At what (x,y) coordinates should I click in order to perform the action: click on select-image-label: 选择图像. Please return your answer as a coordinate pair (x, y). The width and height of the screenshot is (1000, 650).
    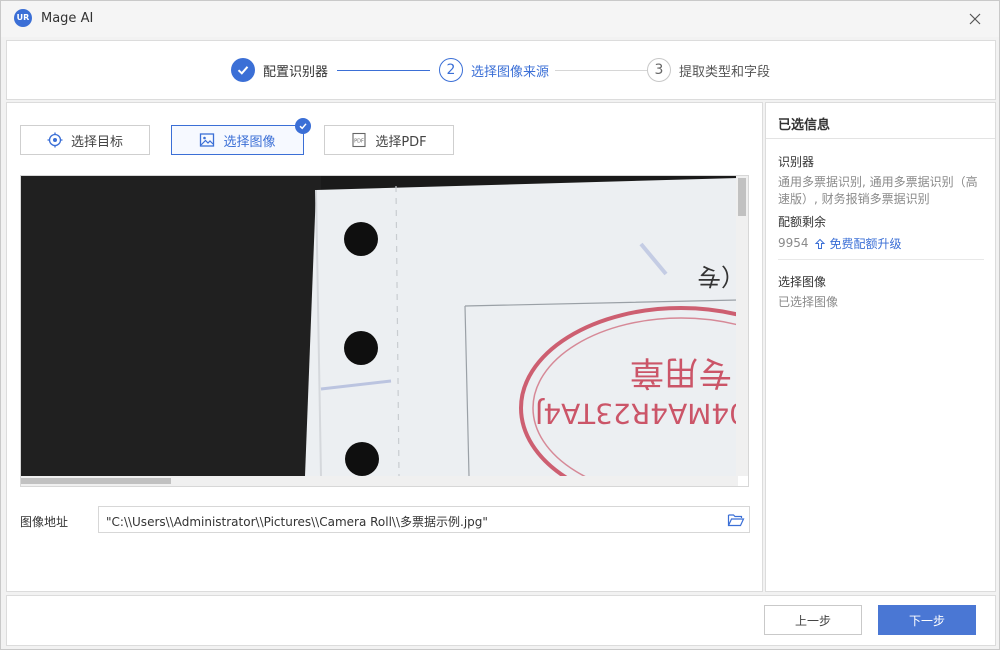
    Looking at the image, I should click on (249, 142).